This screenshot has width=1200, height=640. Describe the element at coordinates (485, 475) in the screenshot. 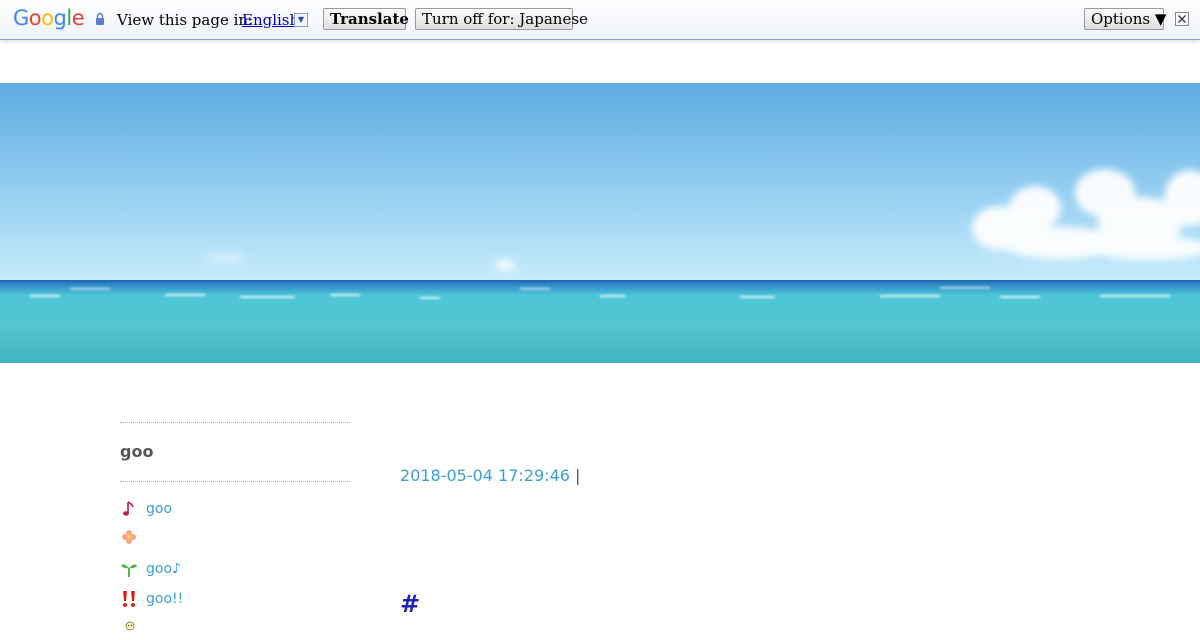

I see `post-date-link: 2018-05-04 17:29:46` at that location.